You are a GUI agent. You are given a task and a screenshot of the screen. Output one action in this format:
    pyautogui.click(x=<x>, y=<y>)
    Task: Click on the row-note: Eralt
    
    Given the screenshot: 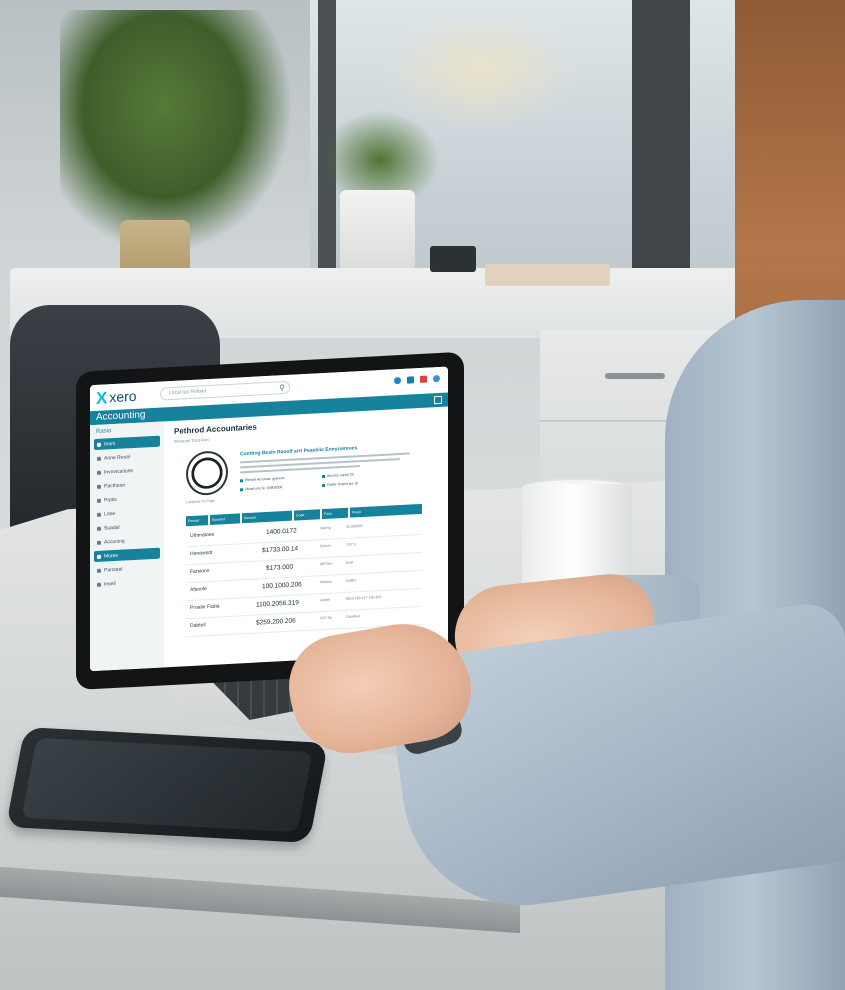 What is the action you would take?
    pyautogui.click(x=350, y=562)
    